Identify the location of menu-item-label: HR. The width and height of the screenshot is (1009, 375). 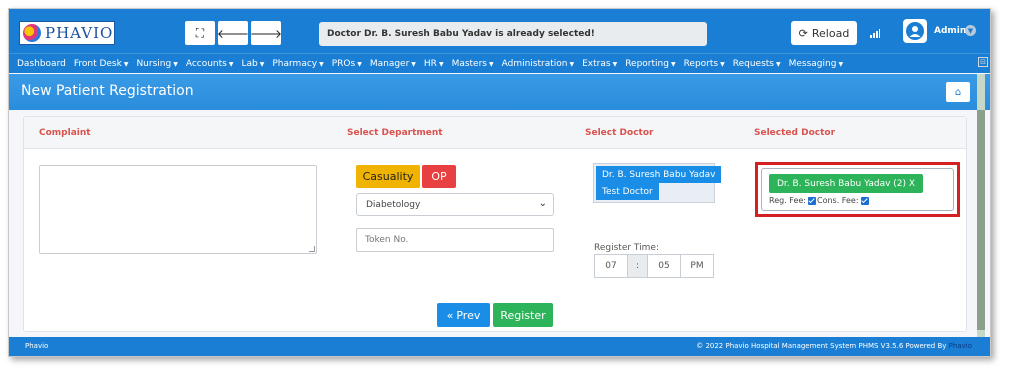
(430, 63).